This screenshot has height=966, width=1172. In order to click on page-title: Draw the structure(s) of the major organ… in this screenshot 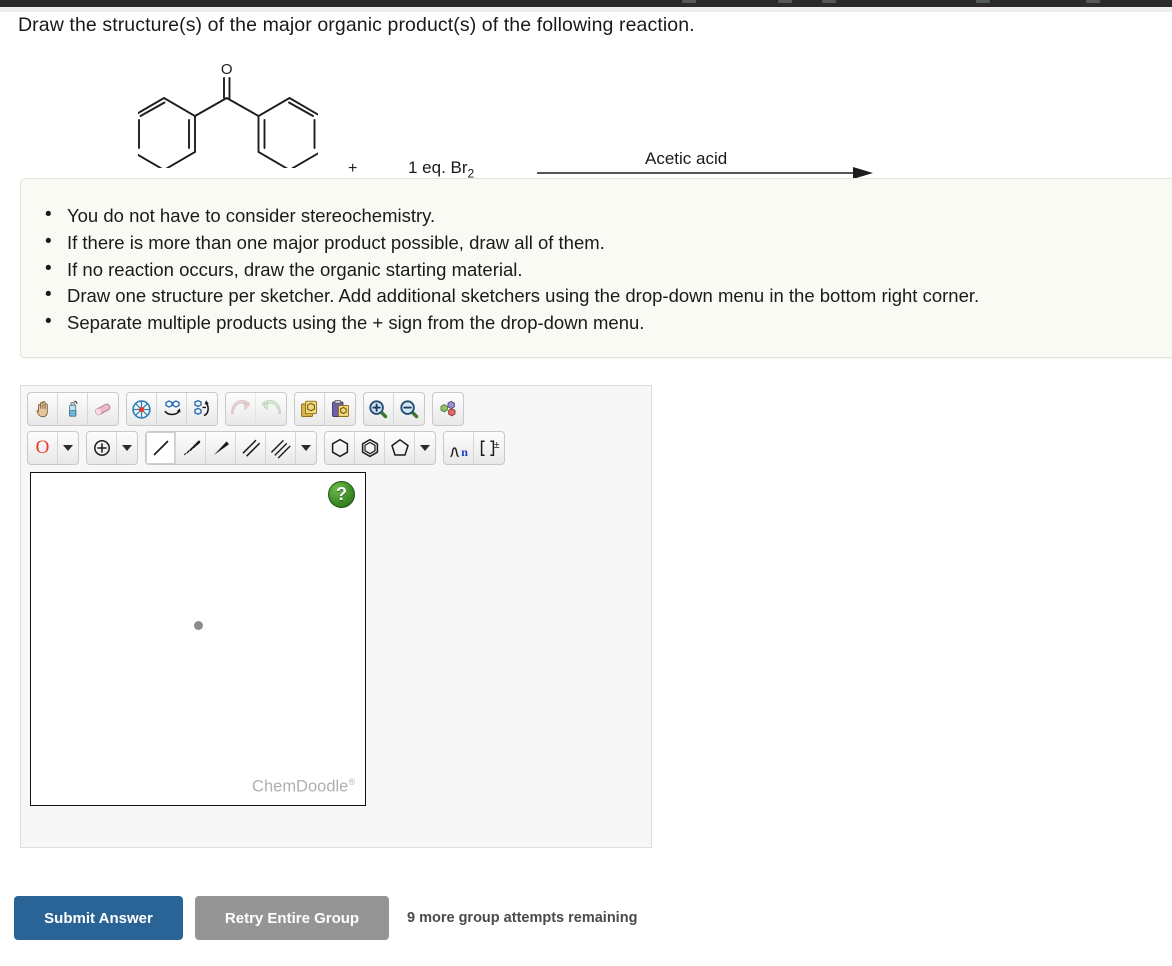, I will do `click(356, 25)`.